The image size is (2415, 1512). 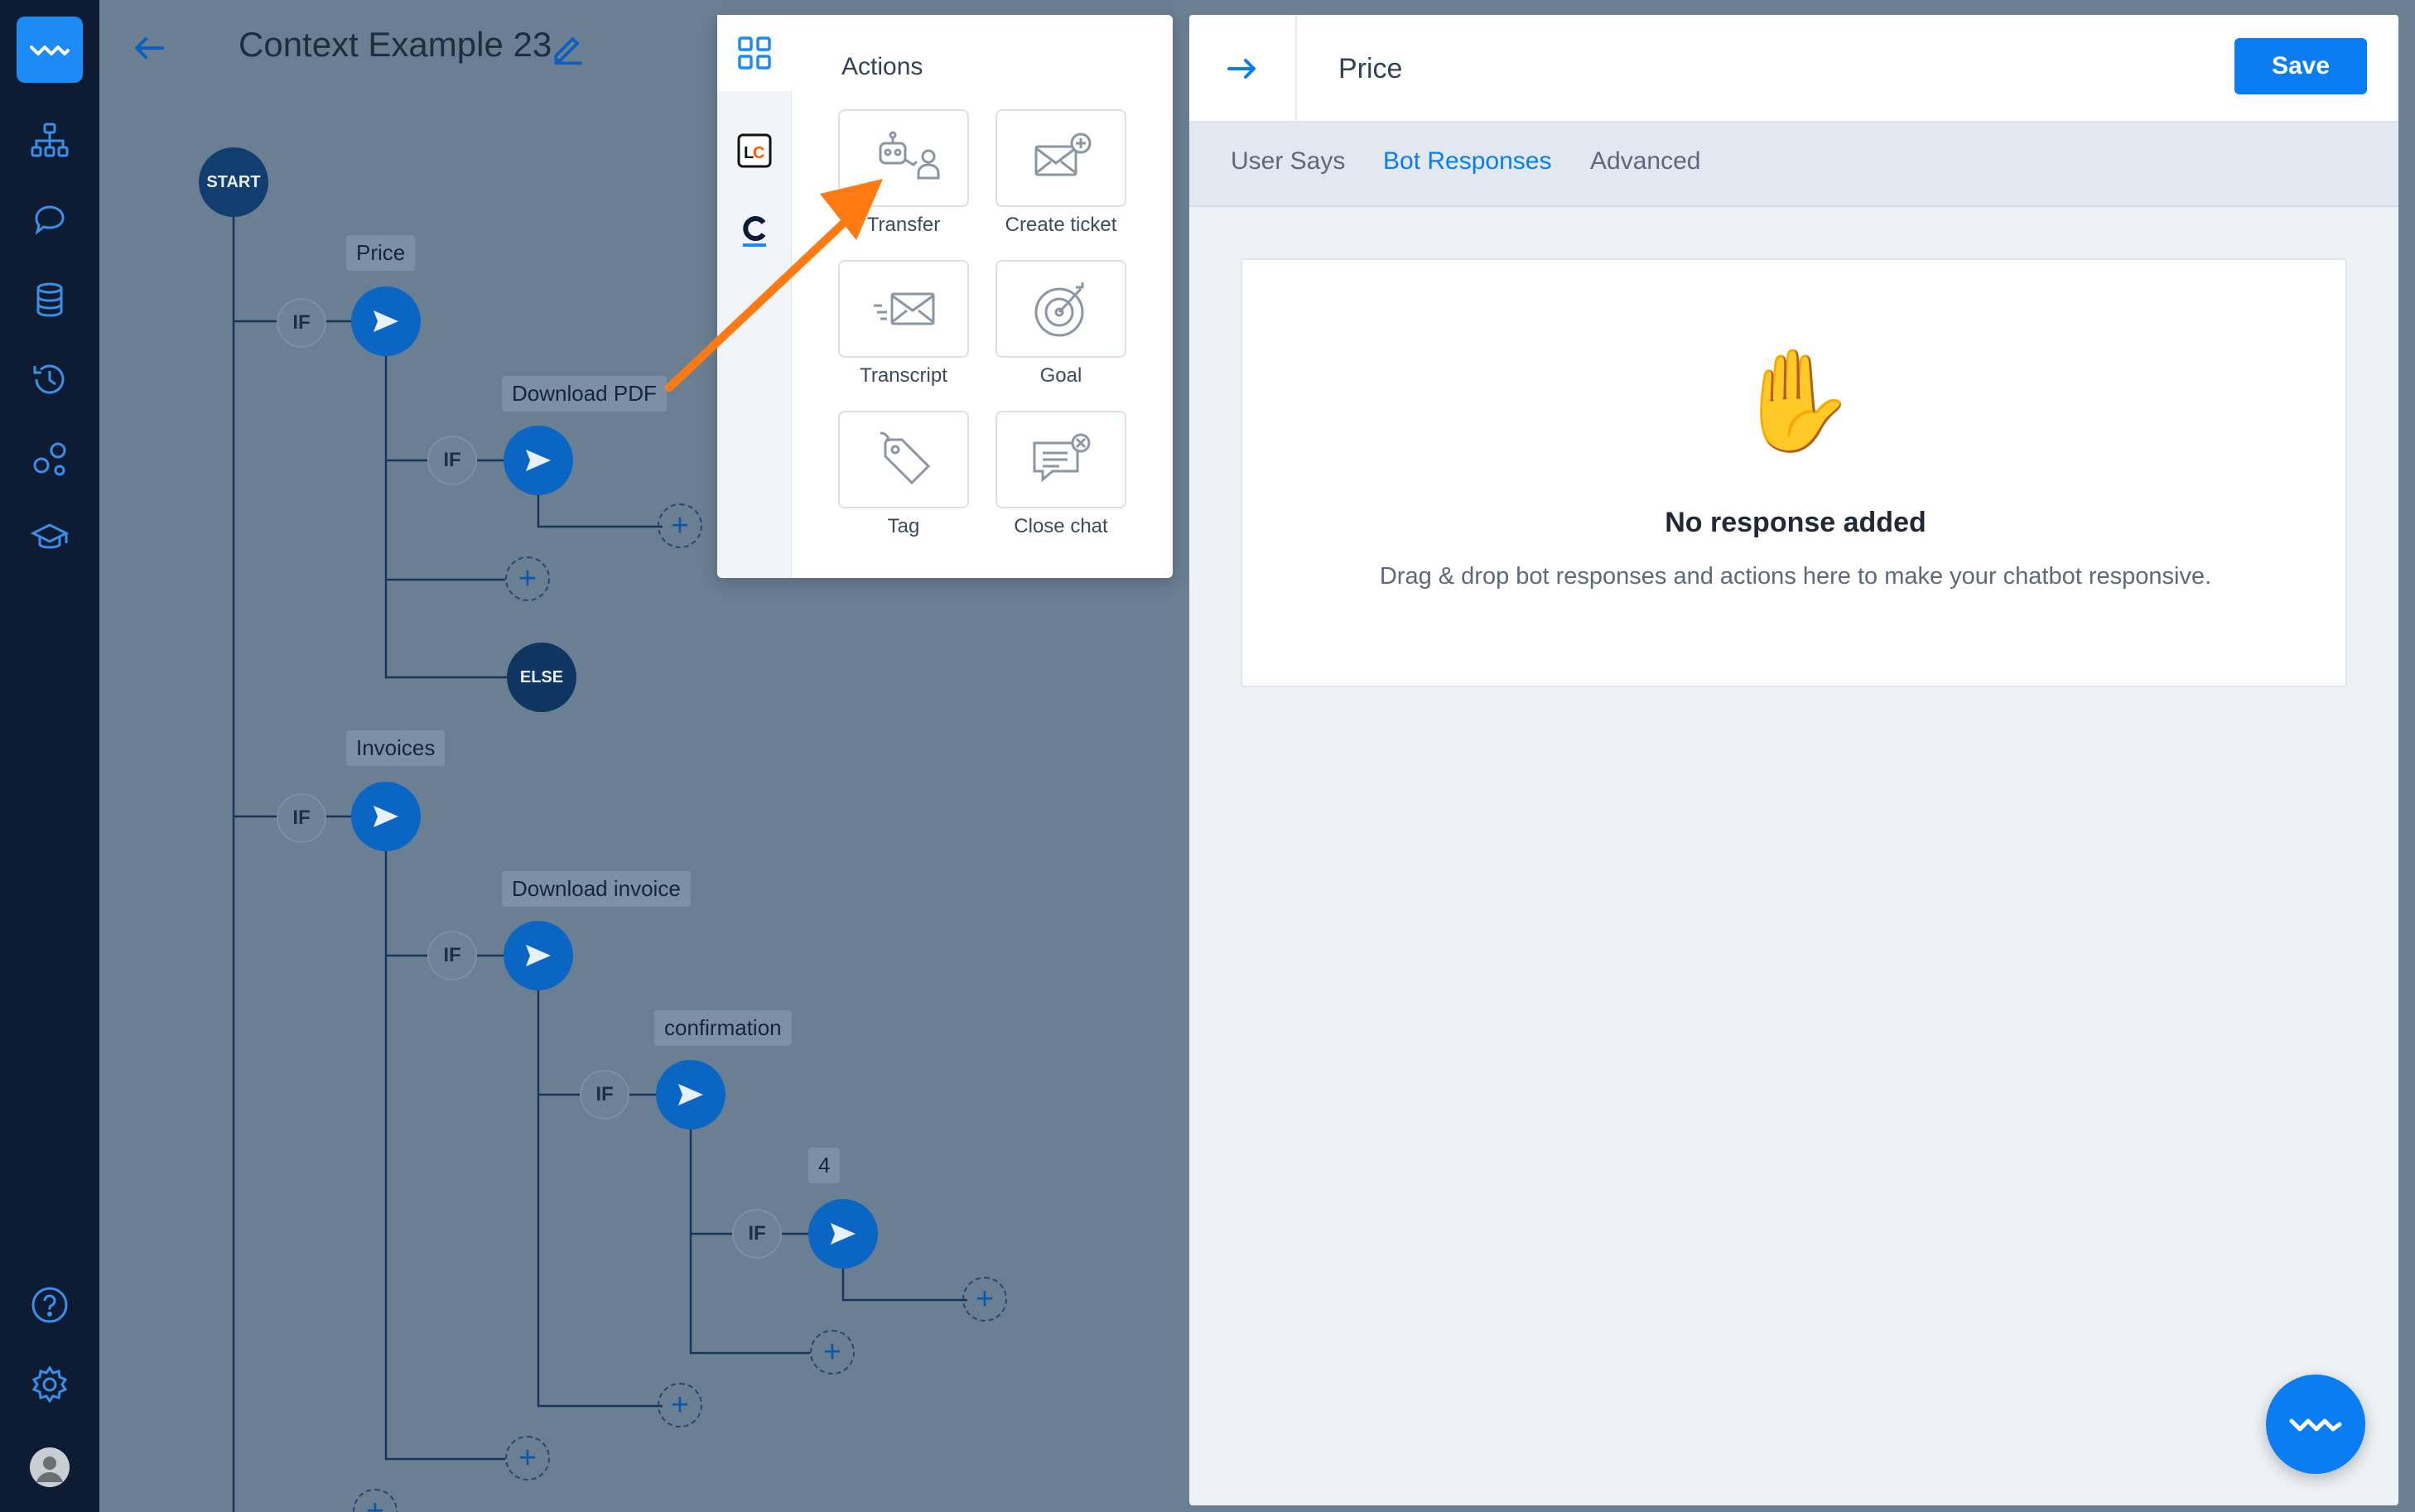 What do you see at coordinates (1645, 161) in the screenshot?
I see `tab-advanced: Advanced` at bounding box center [1645, 161].